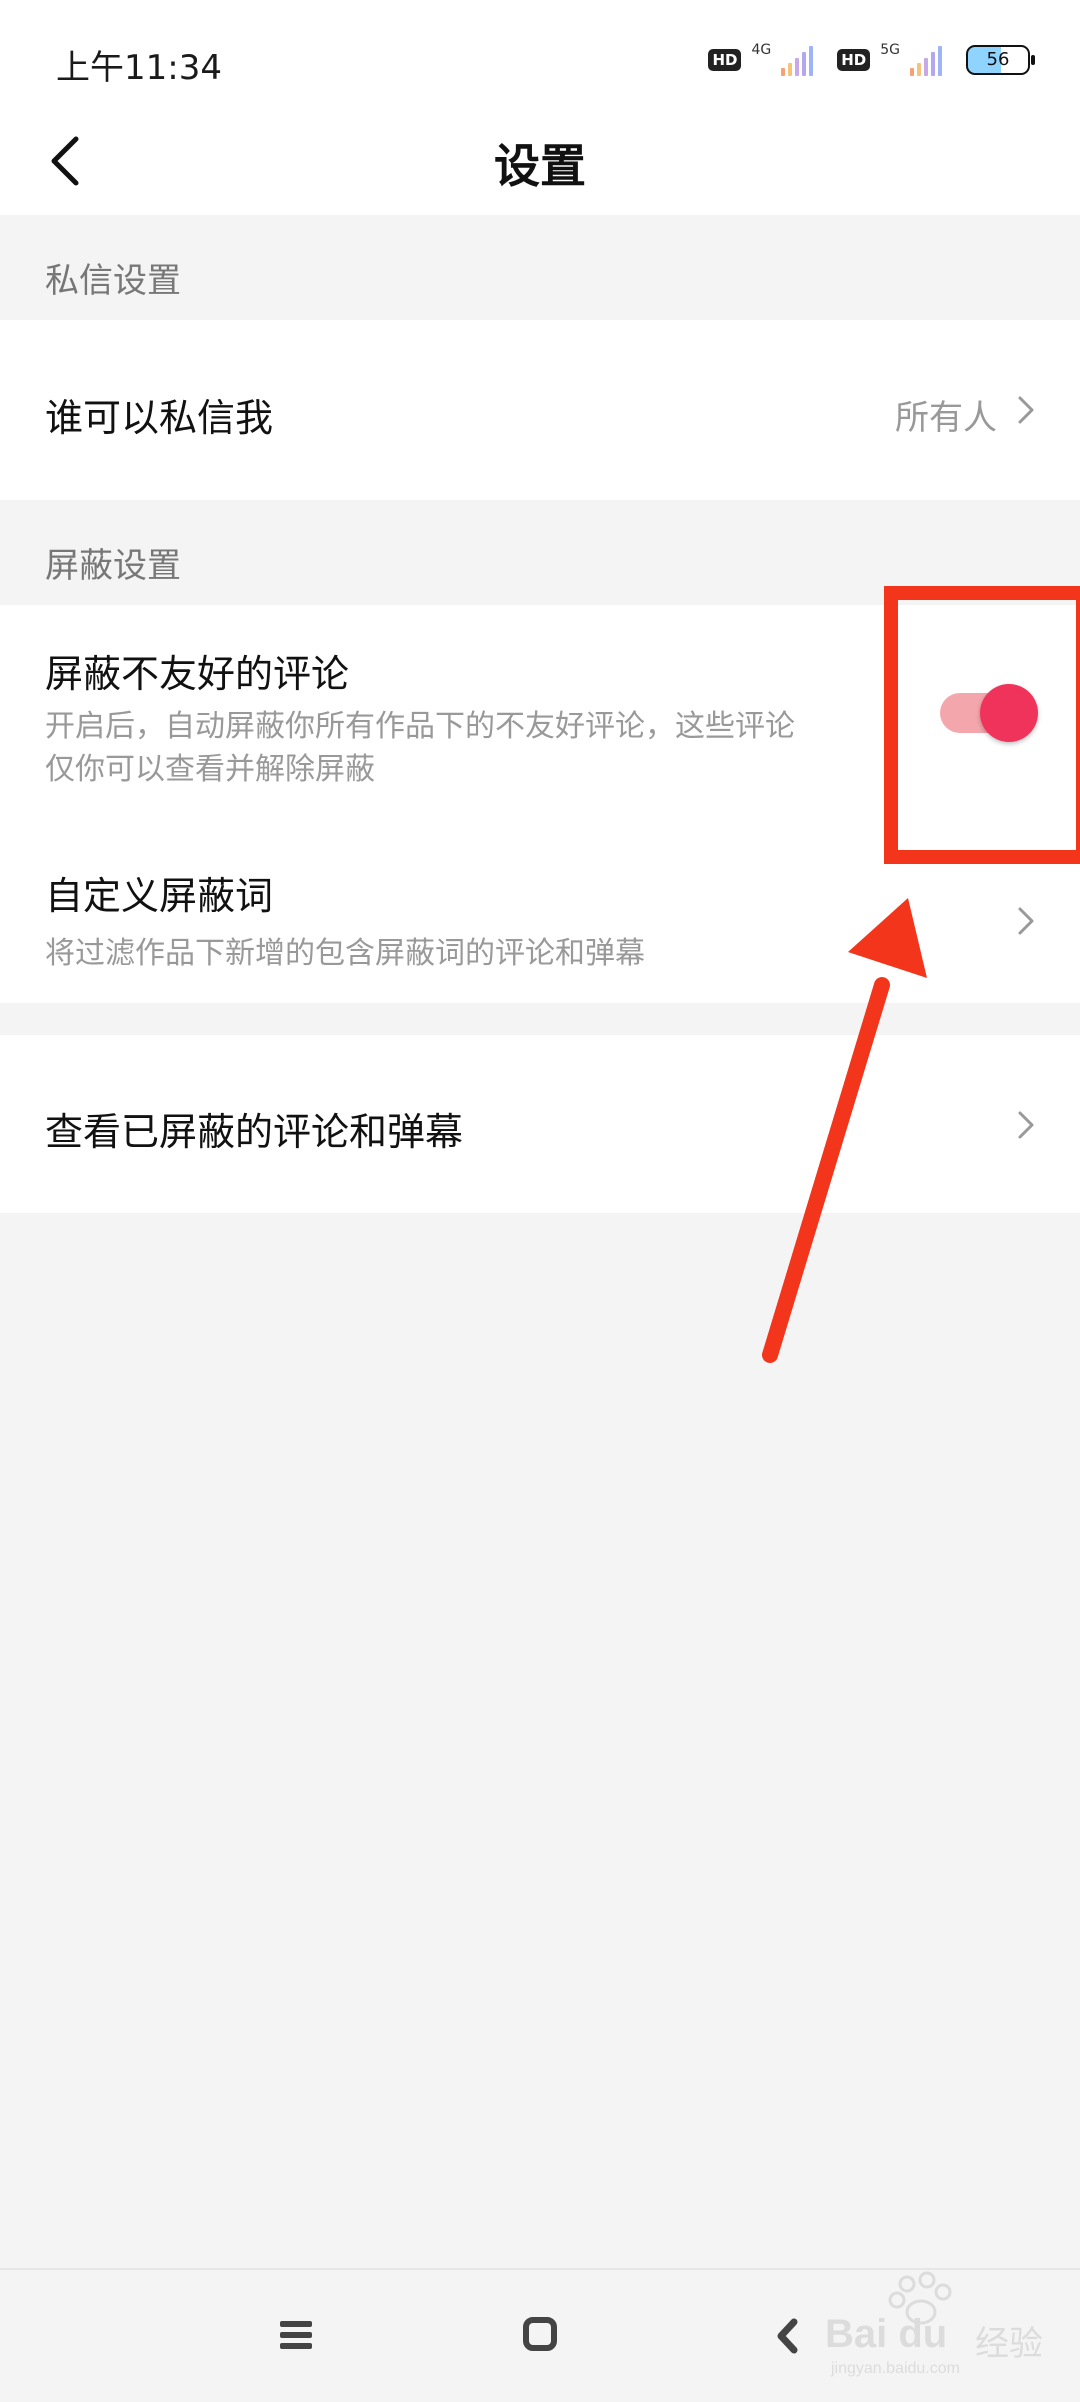  I want to click on watermark-brand: Bai du, so click(886, 2334).